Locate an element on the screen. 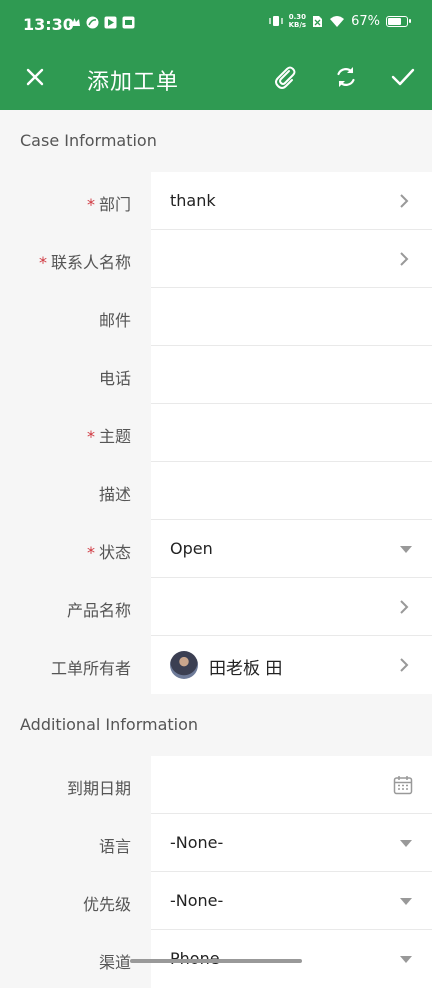  vibrate-icon is located at coordinates (275, 21).